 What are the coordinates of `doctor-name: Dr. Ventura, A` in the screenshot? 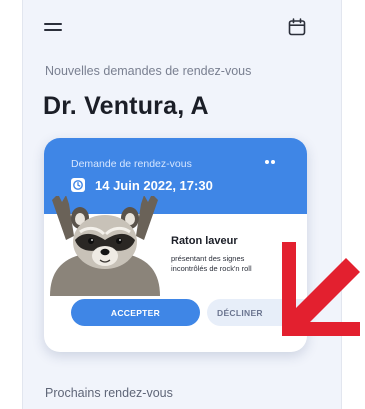 It's located at (126, 106).